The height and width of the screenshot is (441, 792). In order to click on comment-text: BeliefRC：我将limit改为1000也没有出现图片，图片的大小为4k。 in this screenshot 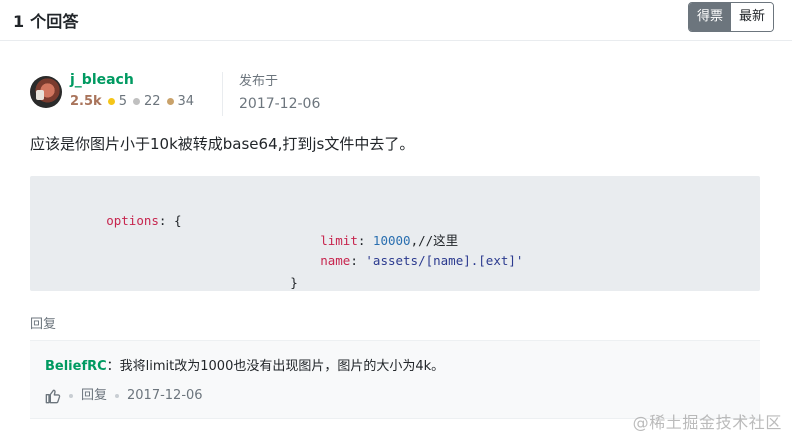, I will do `click(244, 367)`.